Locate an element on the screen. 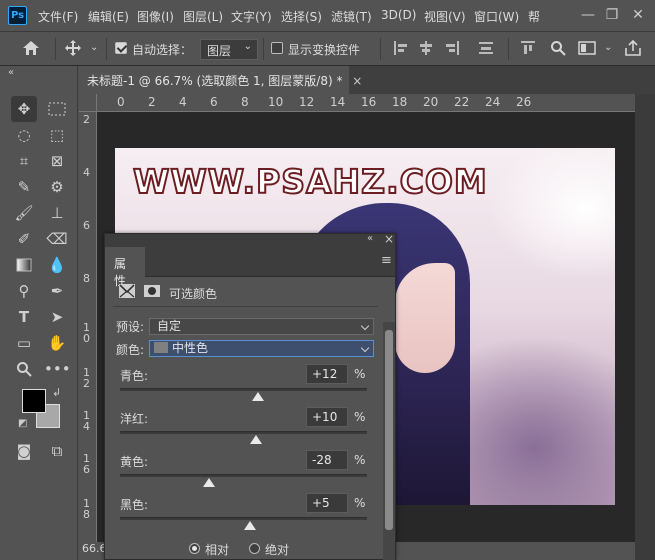  show-transform-checkbox is located at coordinates (277, 48).